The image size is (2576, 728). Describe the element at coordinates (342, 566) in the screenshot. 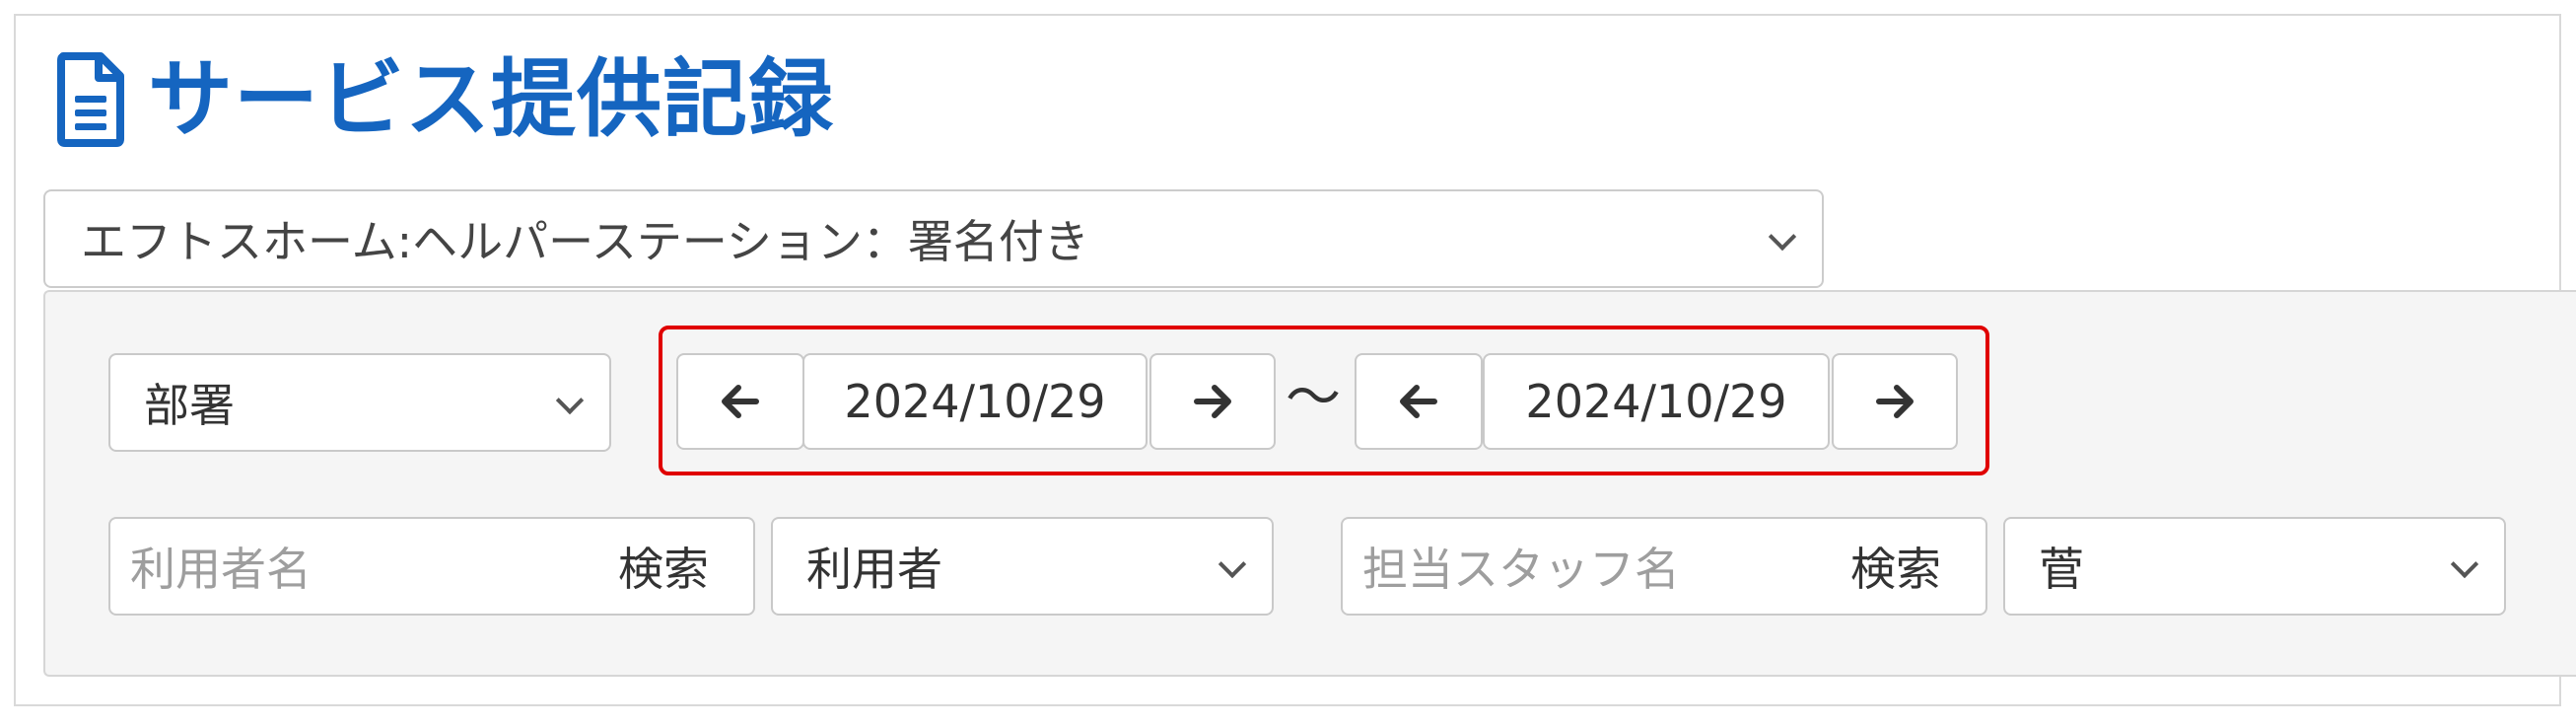

I see `user-name-search-input: 利用者名` at that location.